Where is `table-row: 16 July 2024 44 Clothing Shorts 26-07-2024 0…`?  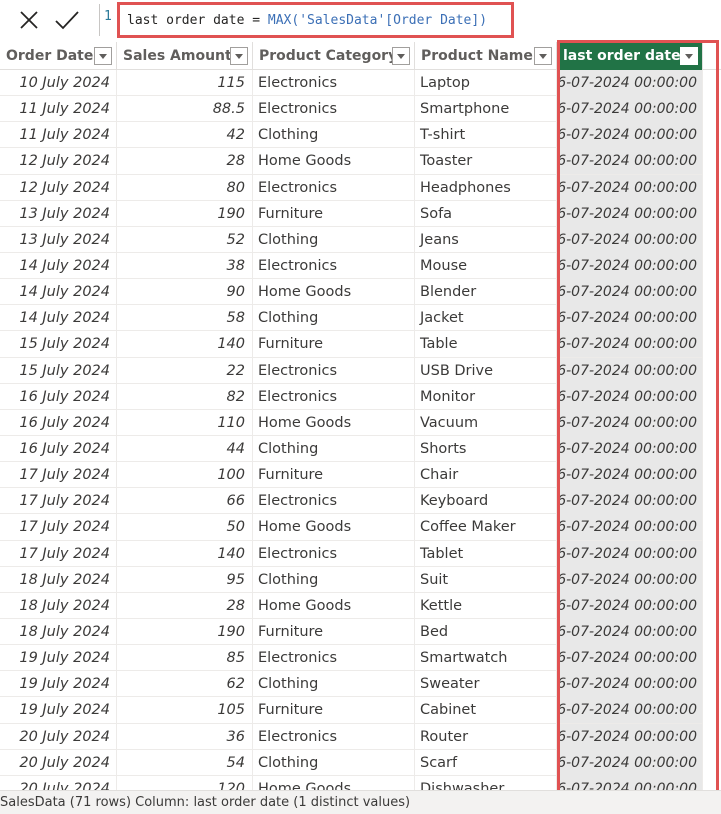
table-row: 16 July 2024 44 Clothing Shorts 26-07-2024 0… is located at coordinates (360, 449).